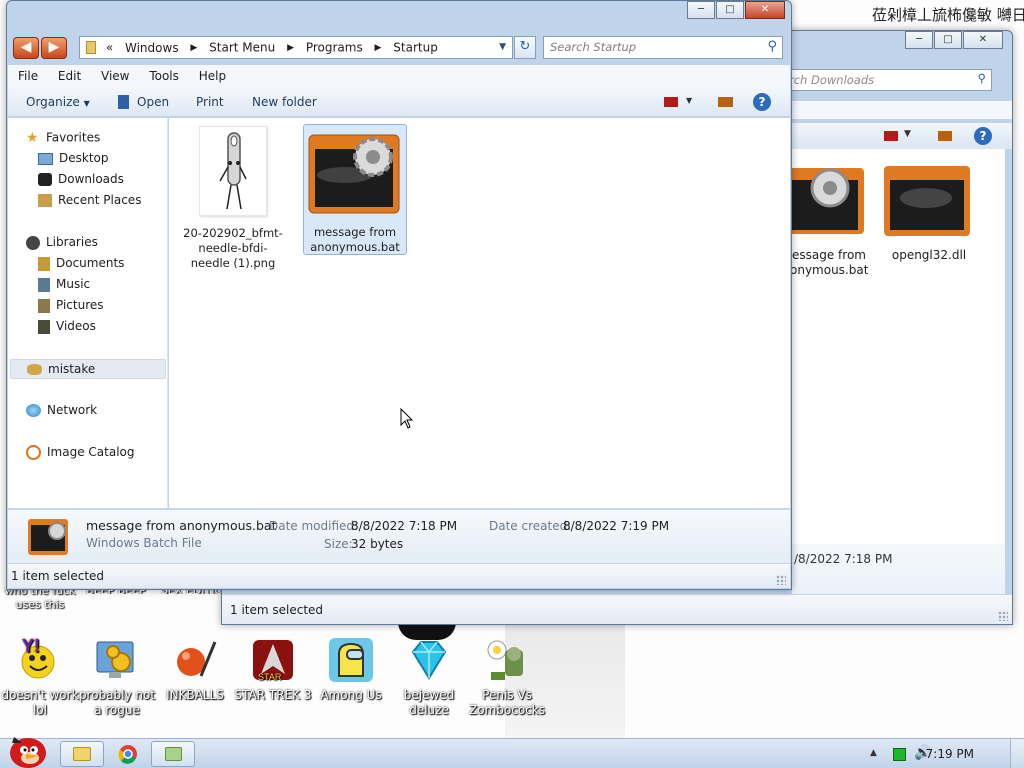  I want to click on desktop-icon-label: probably not a rogue, so click(117, 702).